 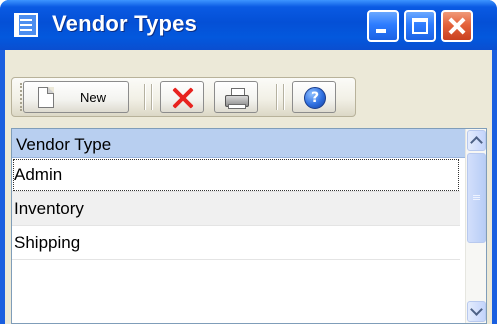 What do you see at coordinates (26, 25) in the screenshot?
I see `app-list-icon` at bounding box center [26, 25].